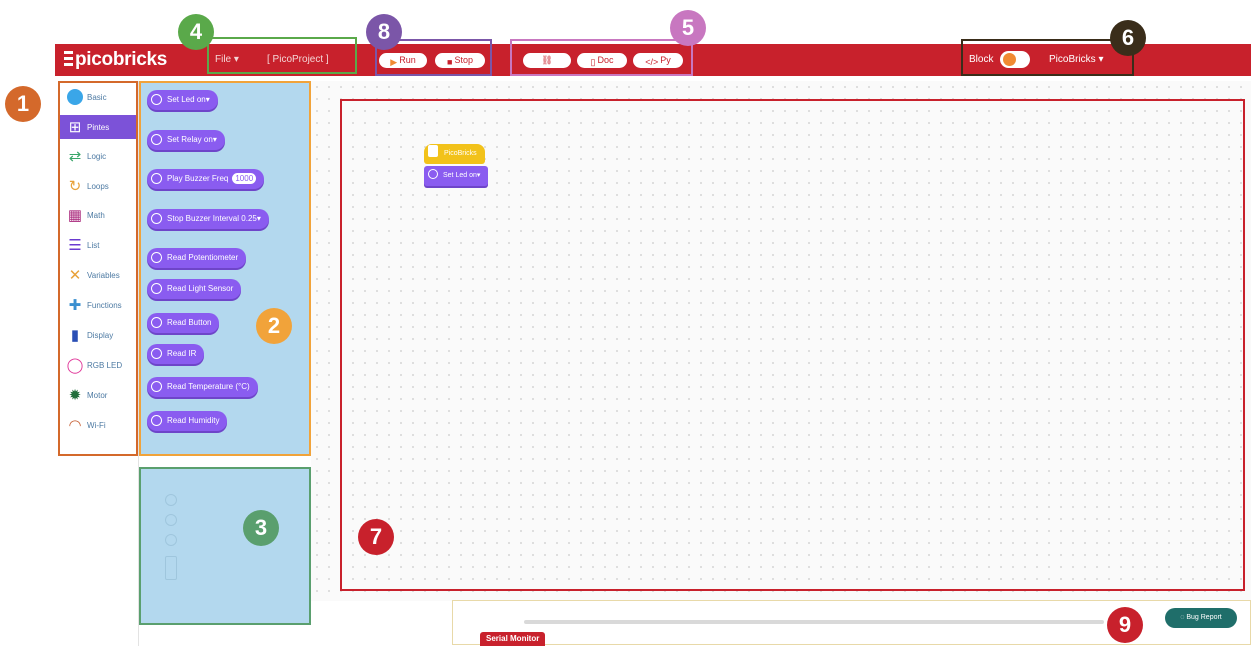 This screenshot has width=1251, height=646. I want to click on badge-4: 4, so click(196, 32).